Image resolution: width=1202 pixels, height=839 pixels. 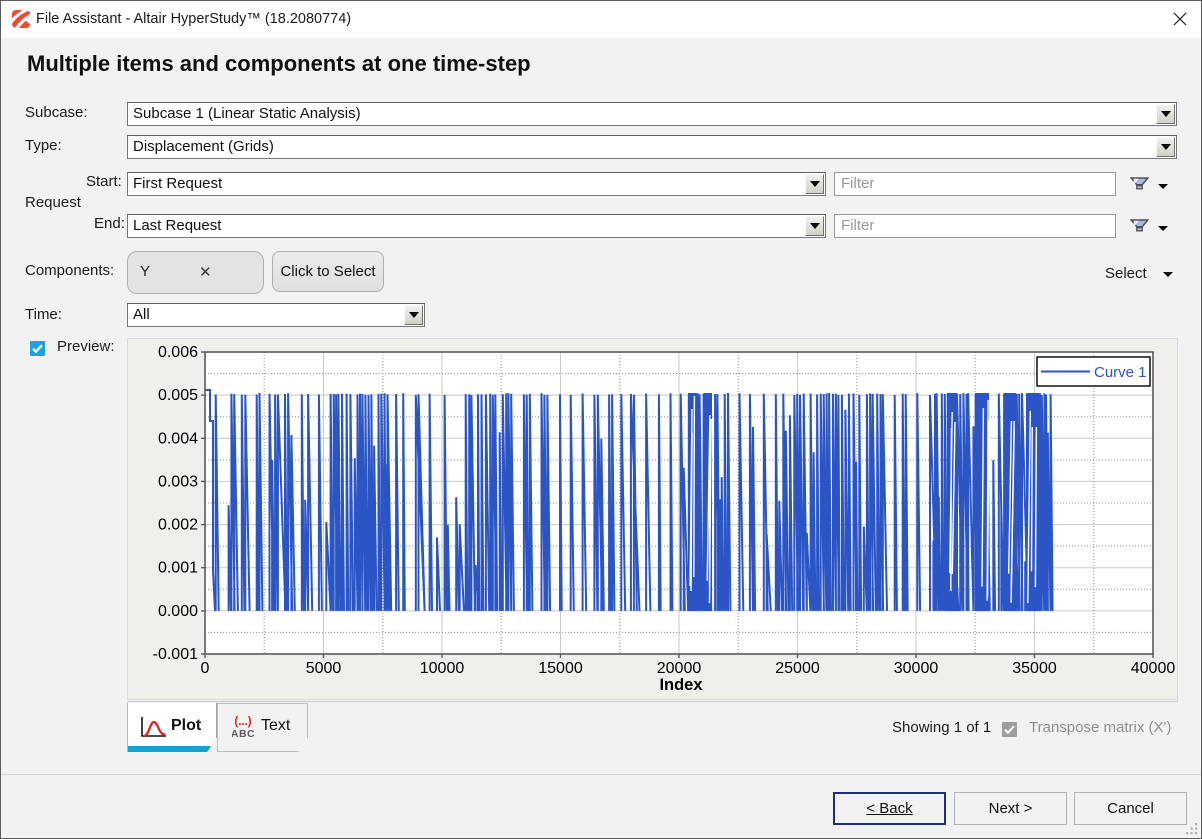 I want to click on svg-text: 0, so click(x=205, y=668).